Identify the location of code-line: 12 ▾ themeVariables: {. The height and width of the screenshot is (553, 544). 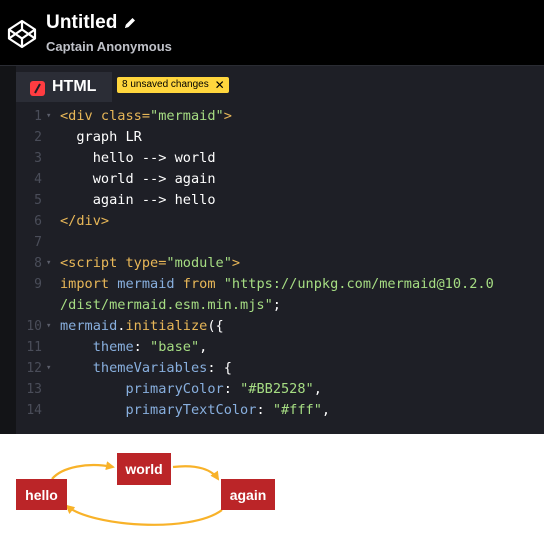
(280, 368).